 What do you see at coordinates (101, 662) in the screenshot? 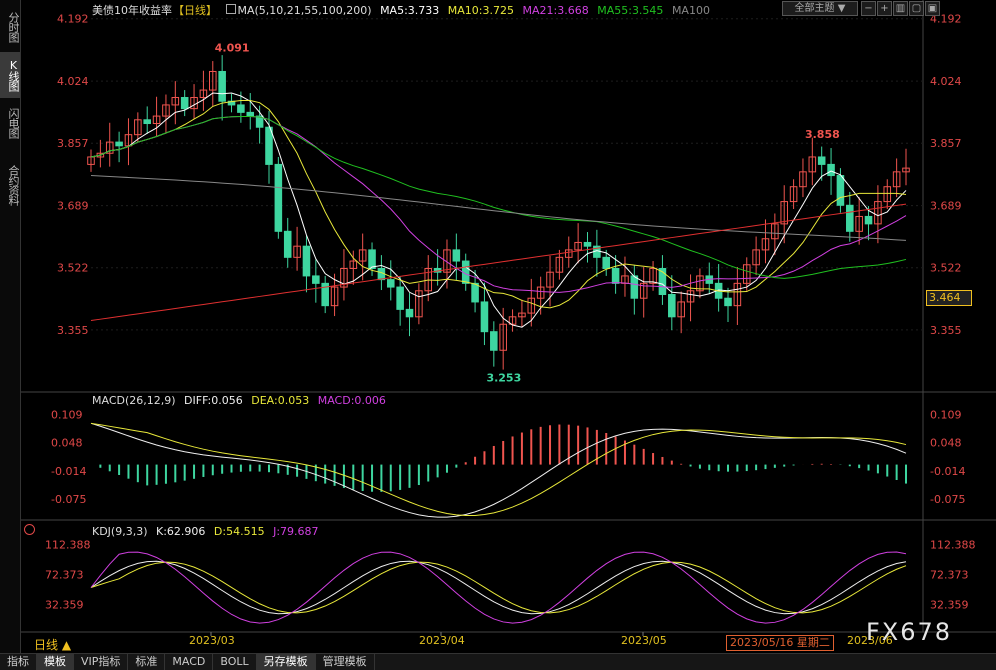
I see `bottom-tab-2: VIP指标` at bounding box center [101, 662].